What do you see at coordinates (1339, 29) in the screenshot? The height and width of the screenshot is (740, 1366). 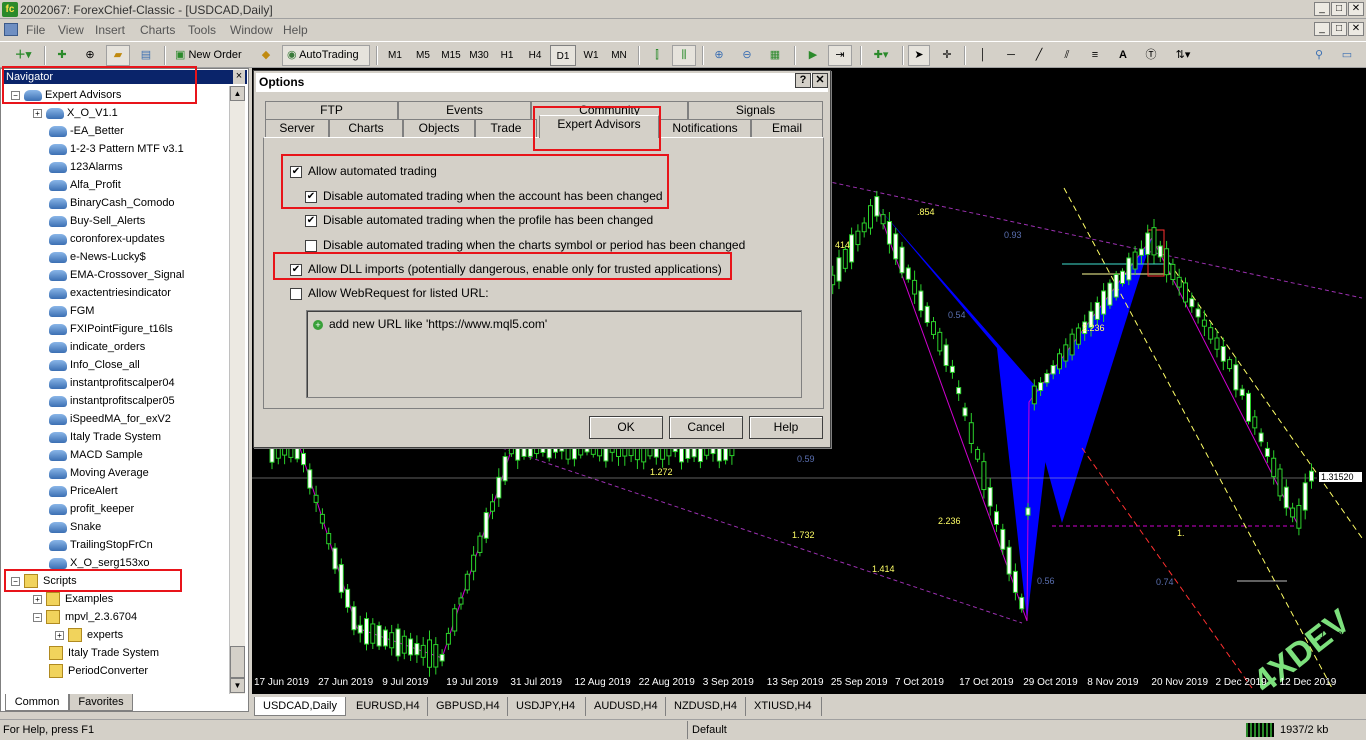 I see `child-restore-button: □` at bounding box center [1339, 29].